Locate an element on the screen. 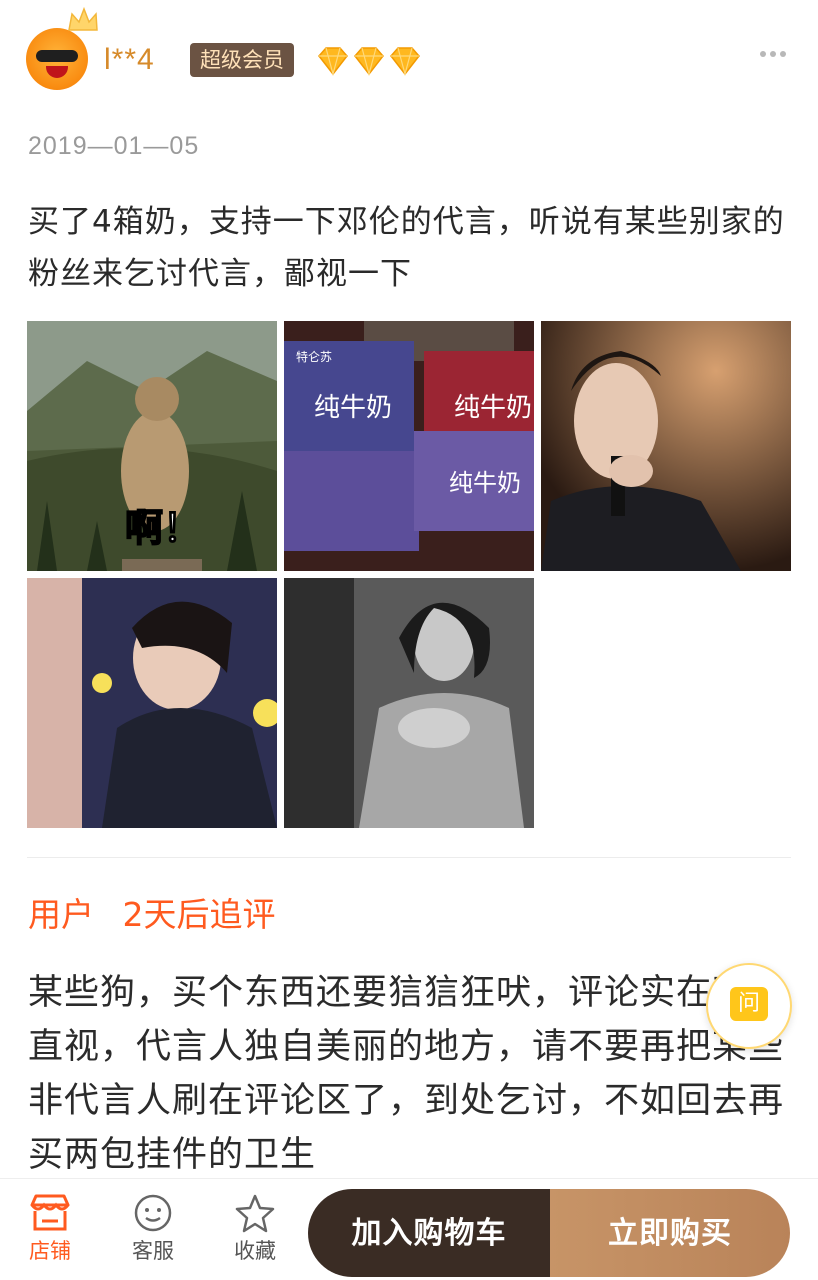 This screenshot has height=1280, width=818. bottom-action-bar: 店铺 客服 收藏 加入购物车 立即购买 is located at coordinates (409, 1229).